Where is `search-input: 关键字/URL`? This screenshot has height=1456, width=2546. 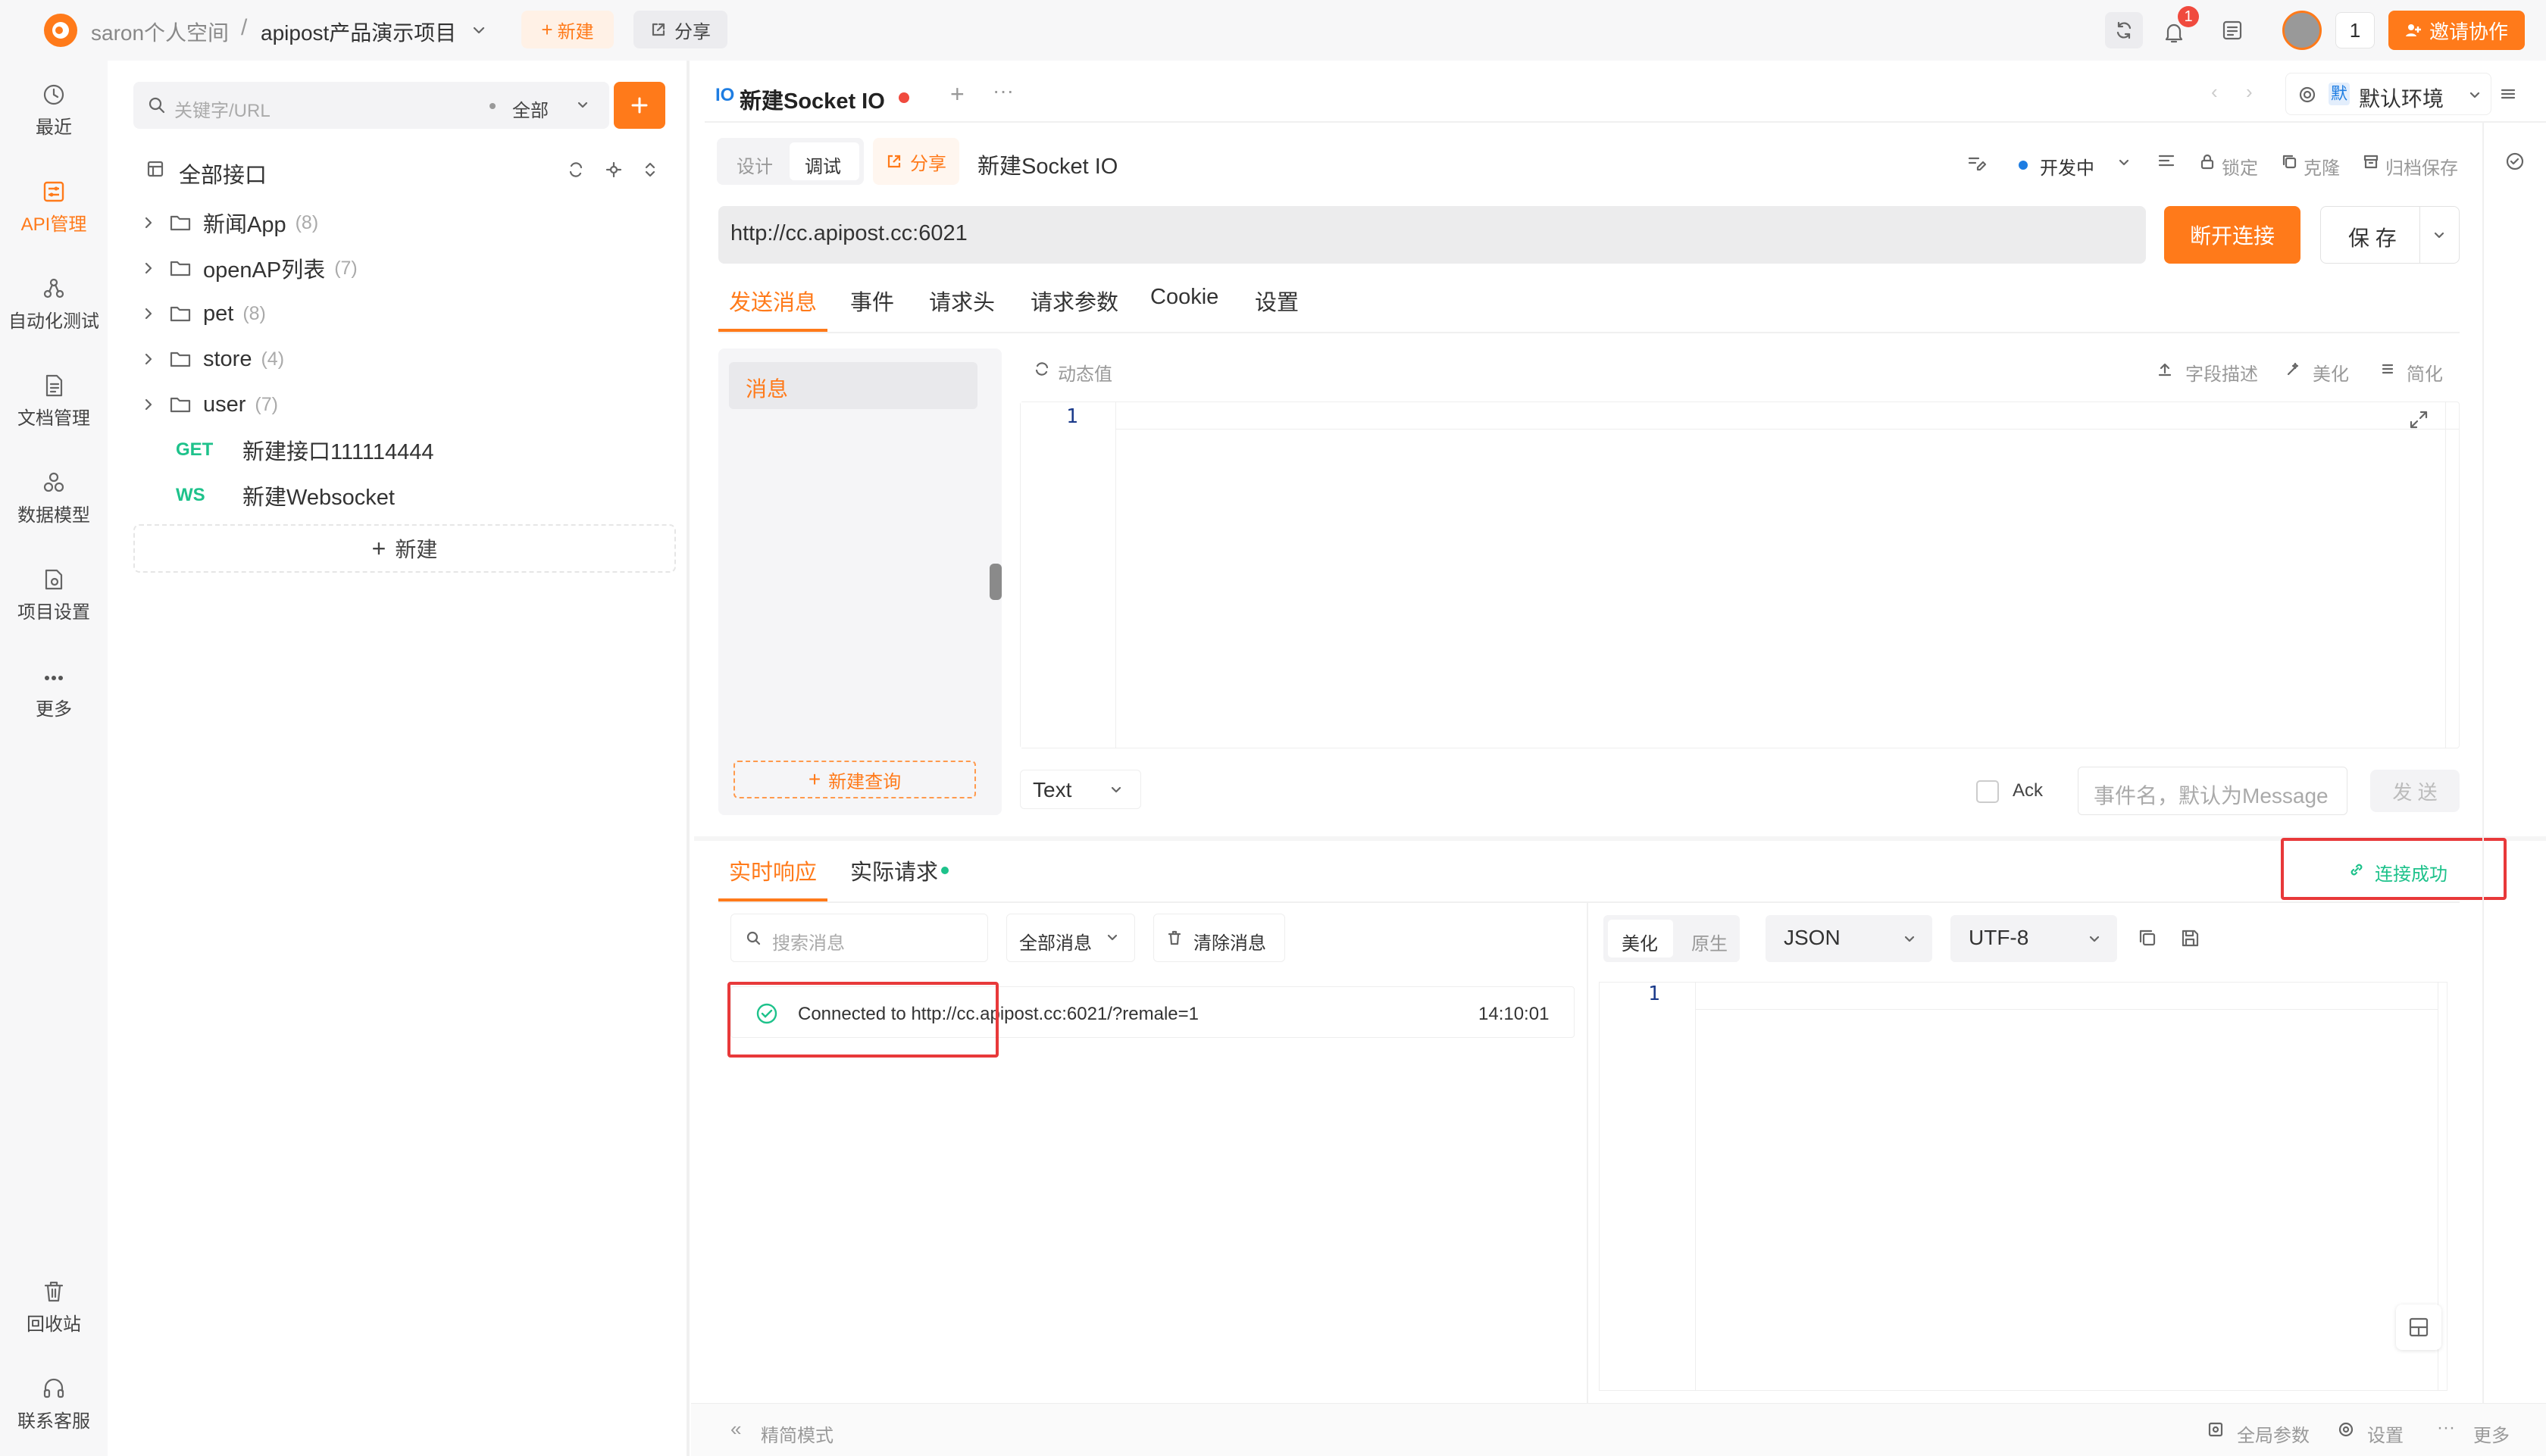 search-input: 关键字/URL is located at coordinates (222, 109).